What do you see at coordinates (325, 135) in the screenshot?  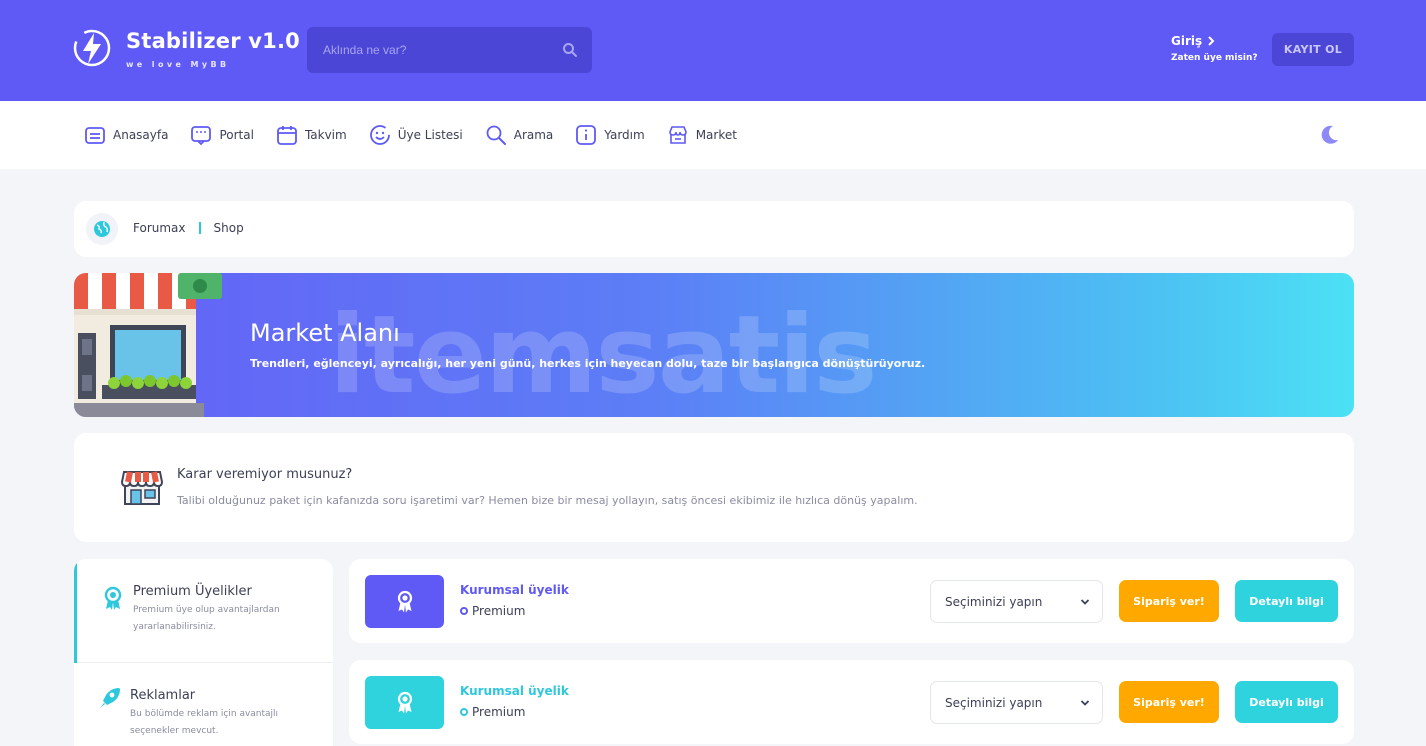 I see `nav-label: Takvim` at bounding box center [325, 135].